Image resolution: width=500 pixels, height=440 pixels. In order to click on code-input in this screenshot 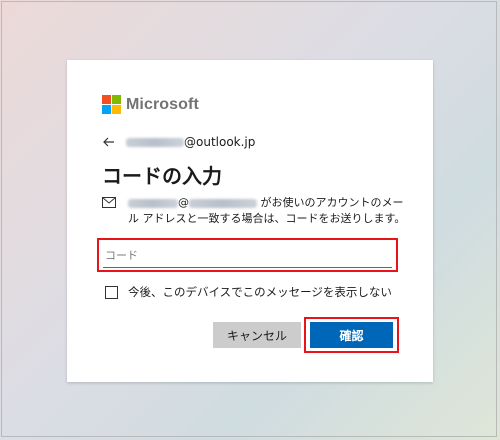, I will do `click(247, 256)`.